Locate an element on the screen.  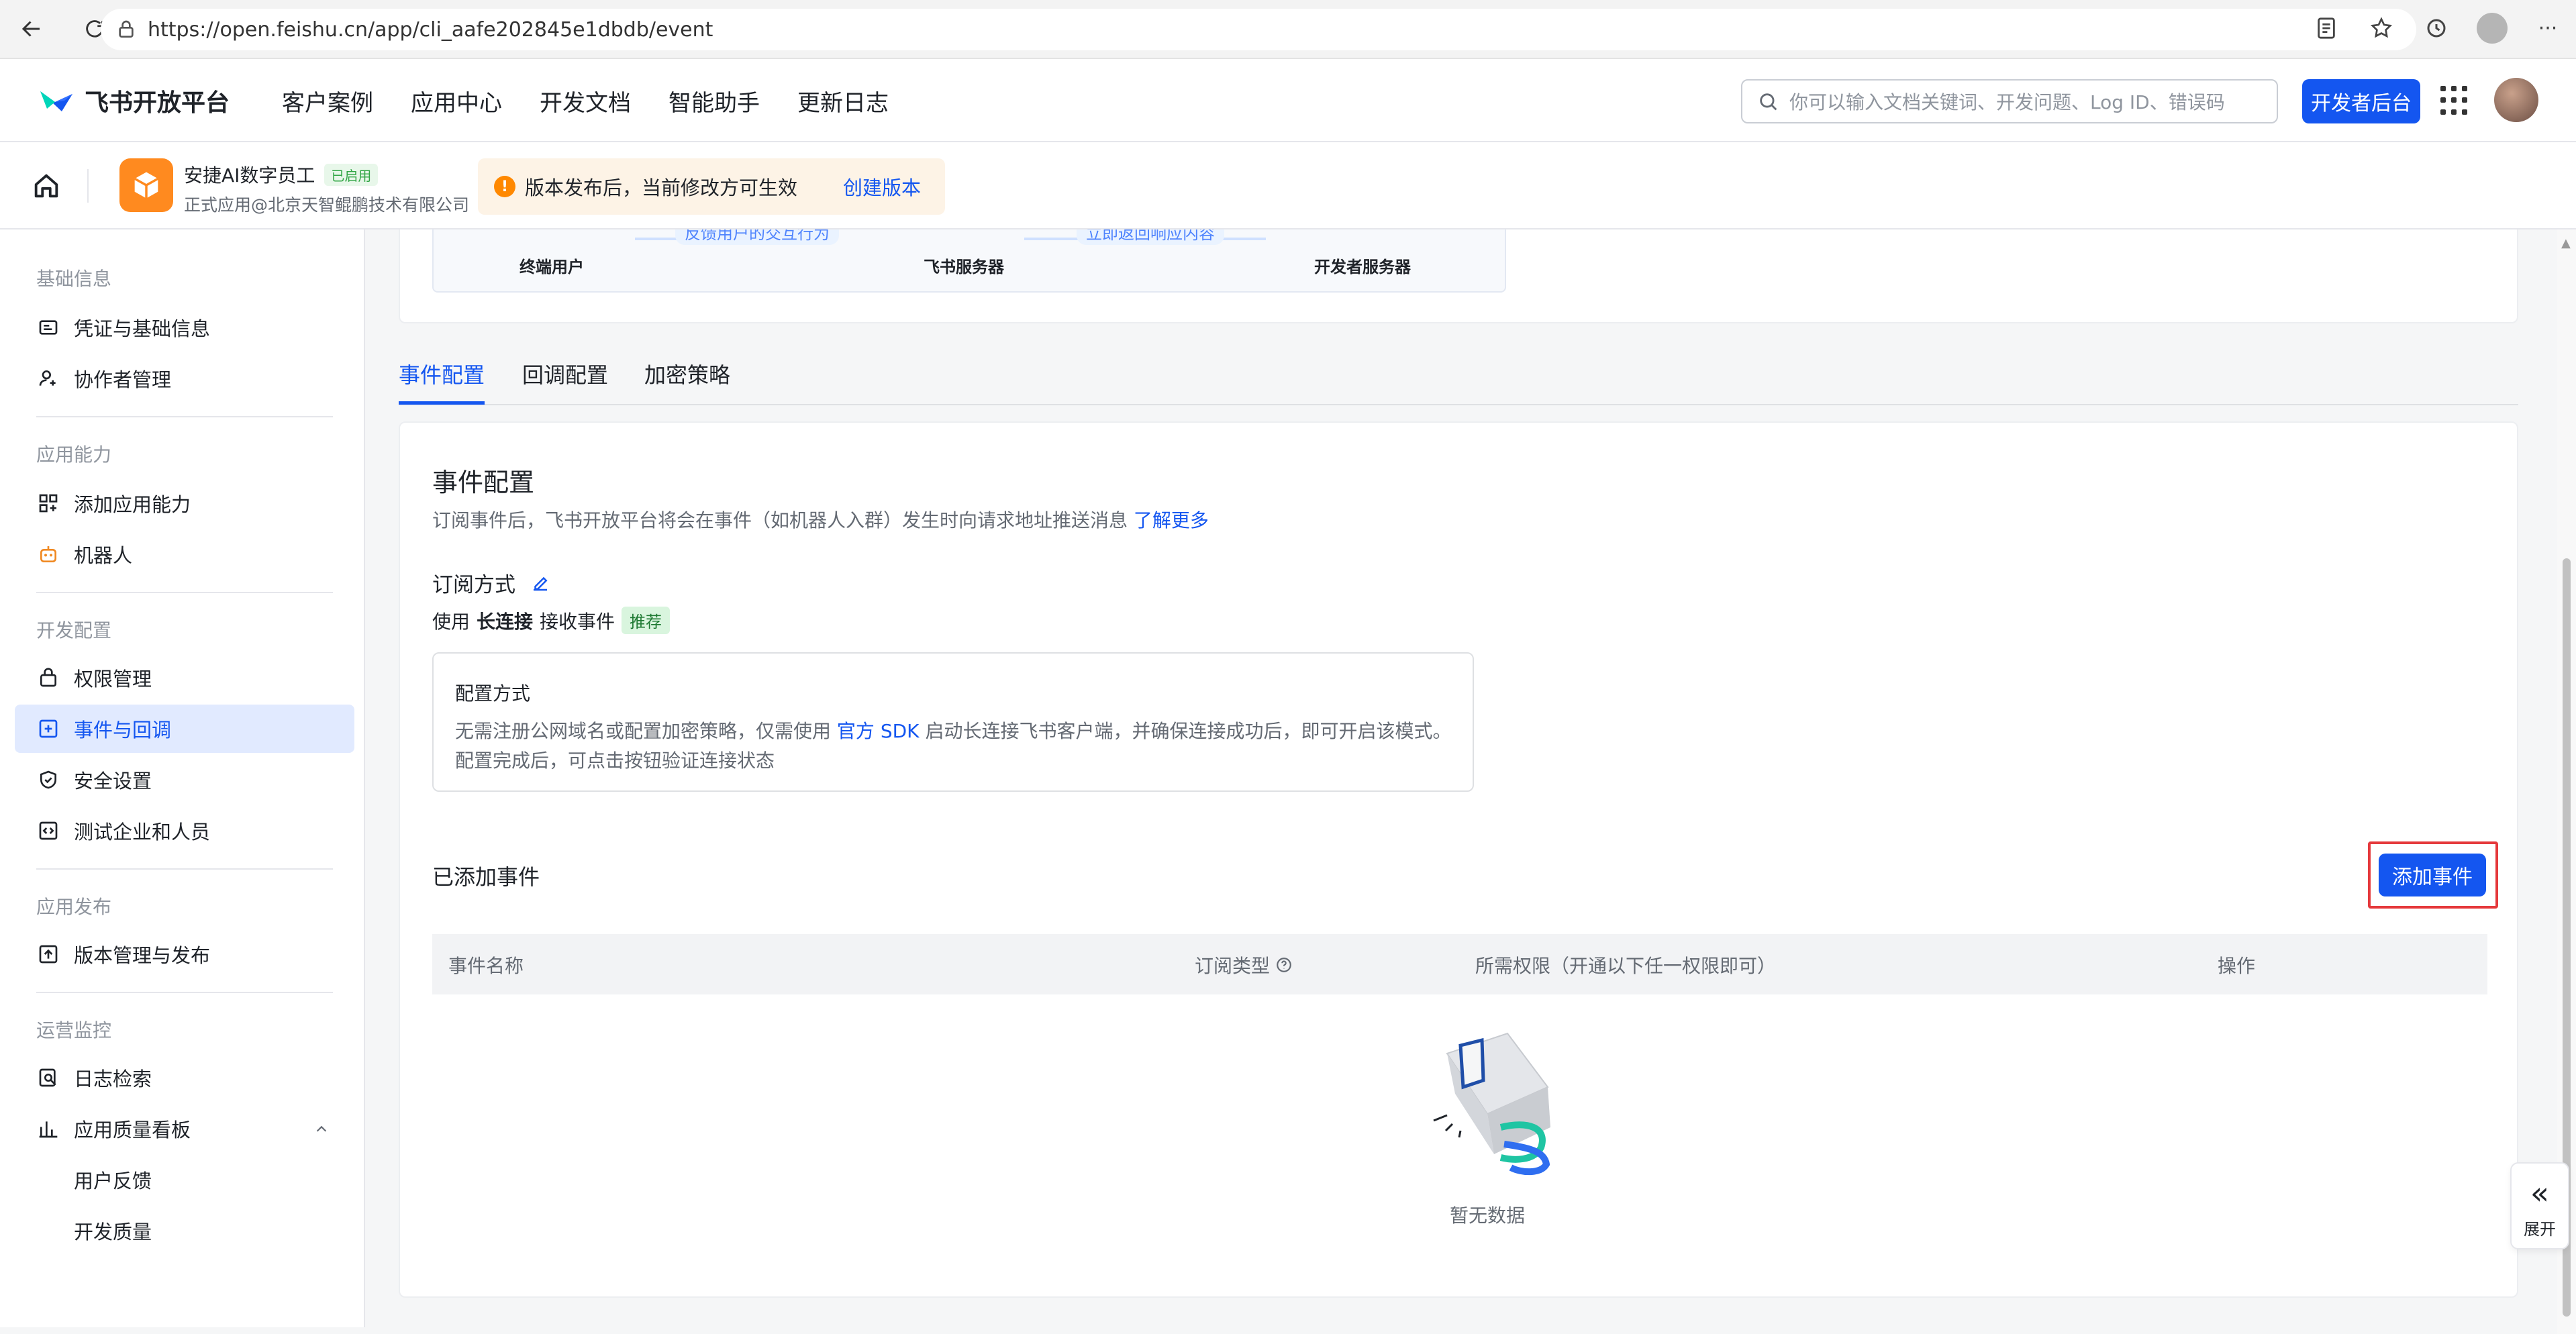
sidebar-item-events: 事件与回调 is located at coordinates (184, 729).